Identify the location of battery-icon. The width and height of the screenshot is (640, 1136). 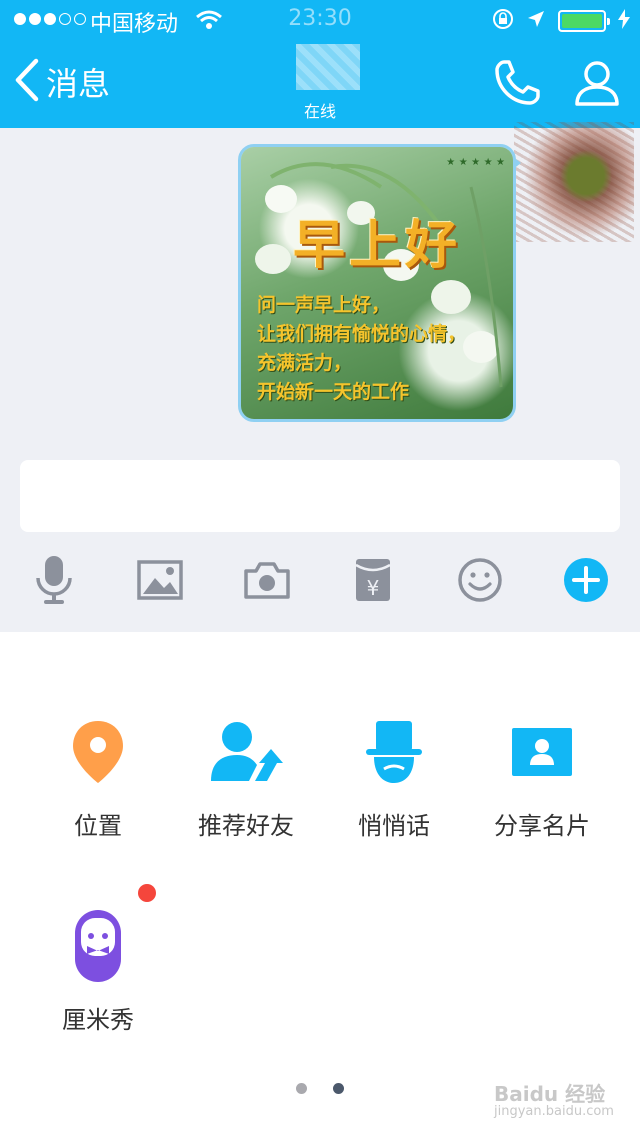
(584, 21).